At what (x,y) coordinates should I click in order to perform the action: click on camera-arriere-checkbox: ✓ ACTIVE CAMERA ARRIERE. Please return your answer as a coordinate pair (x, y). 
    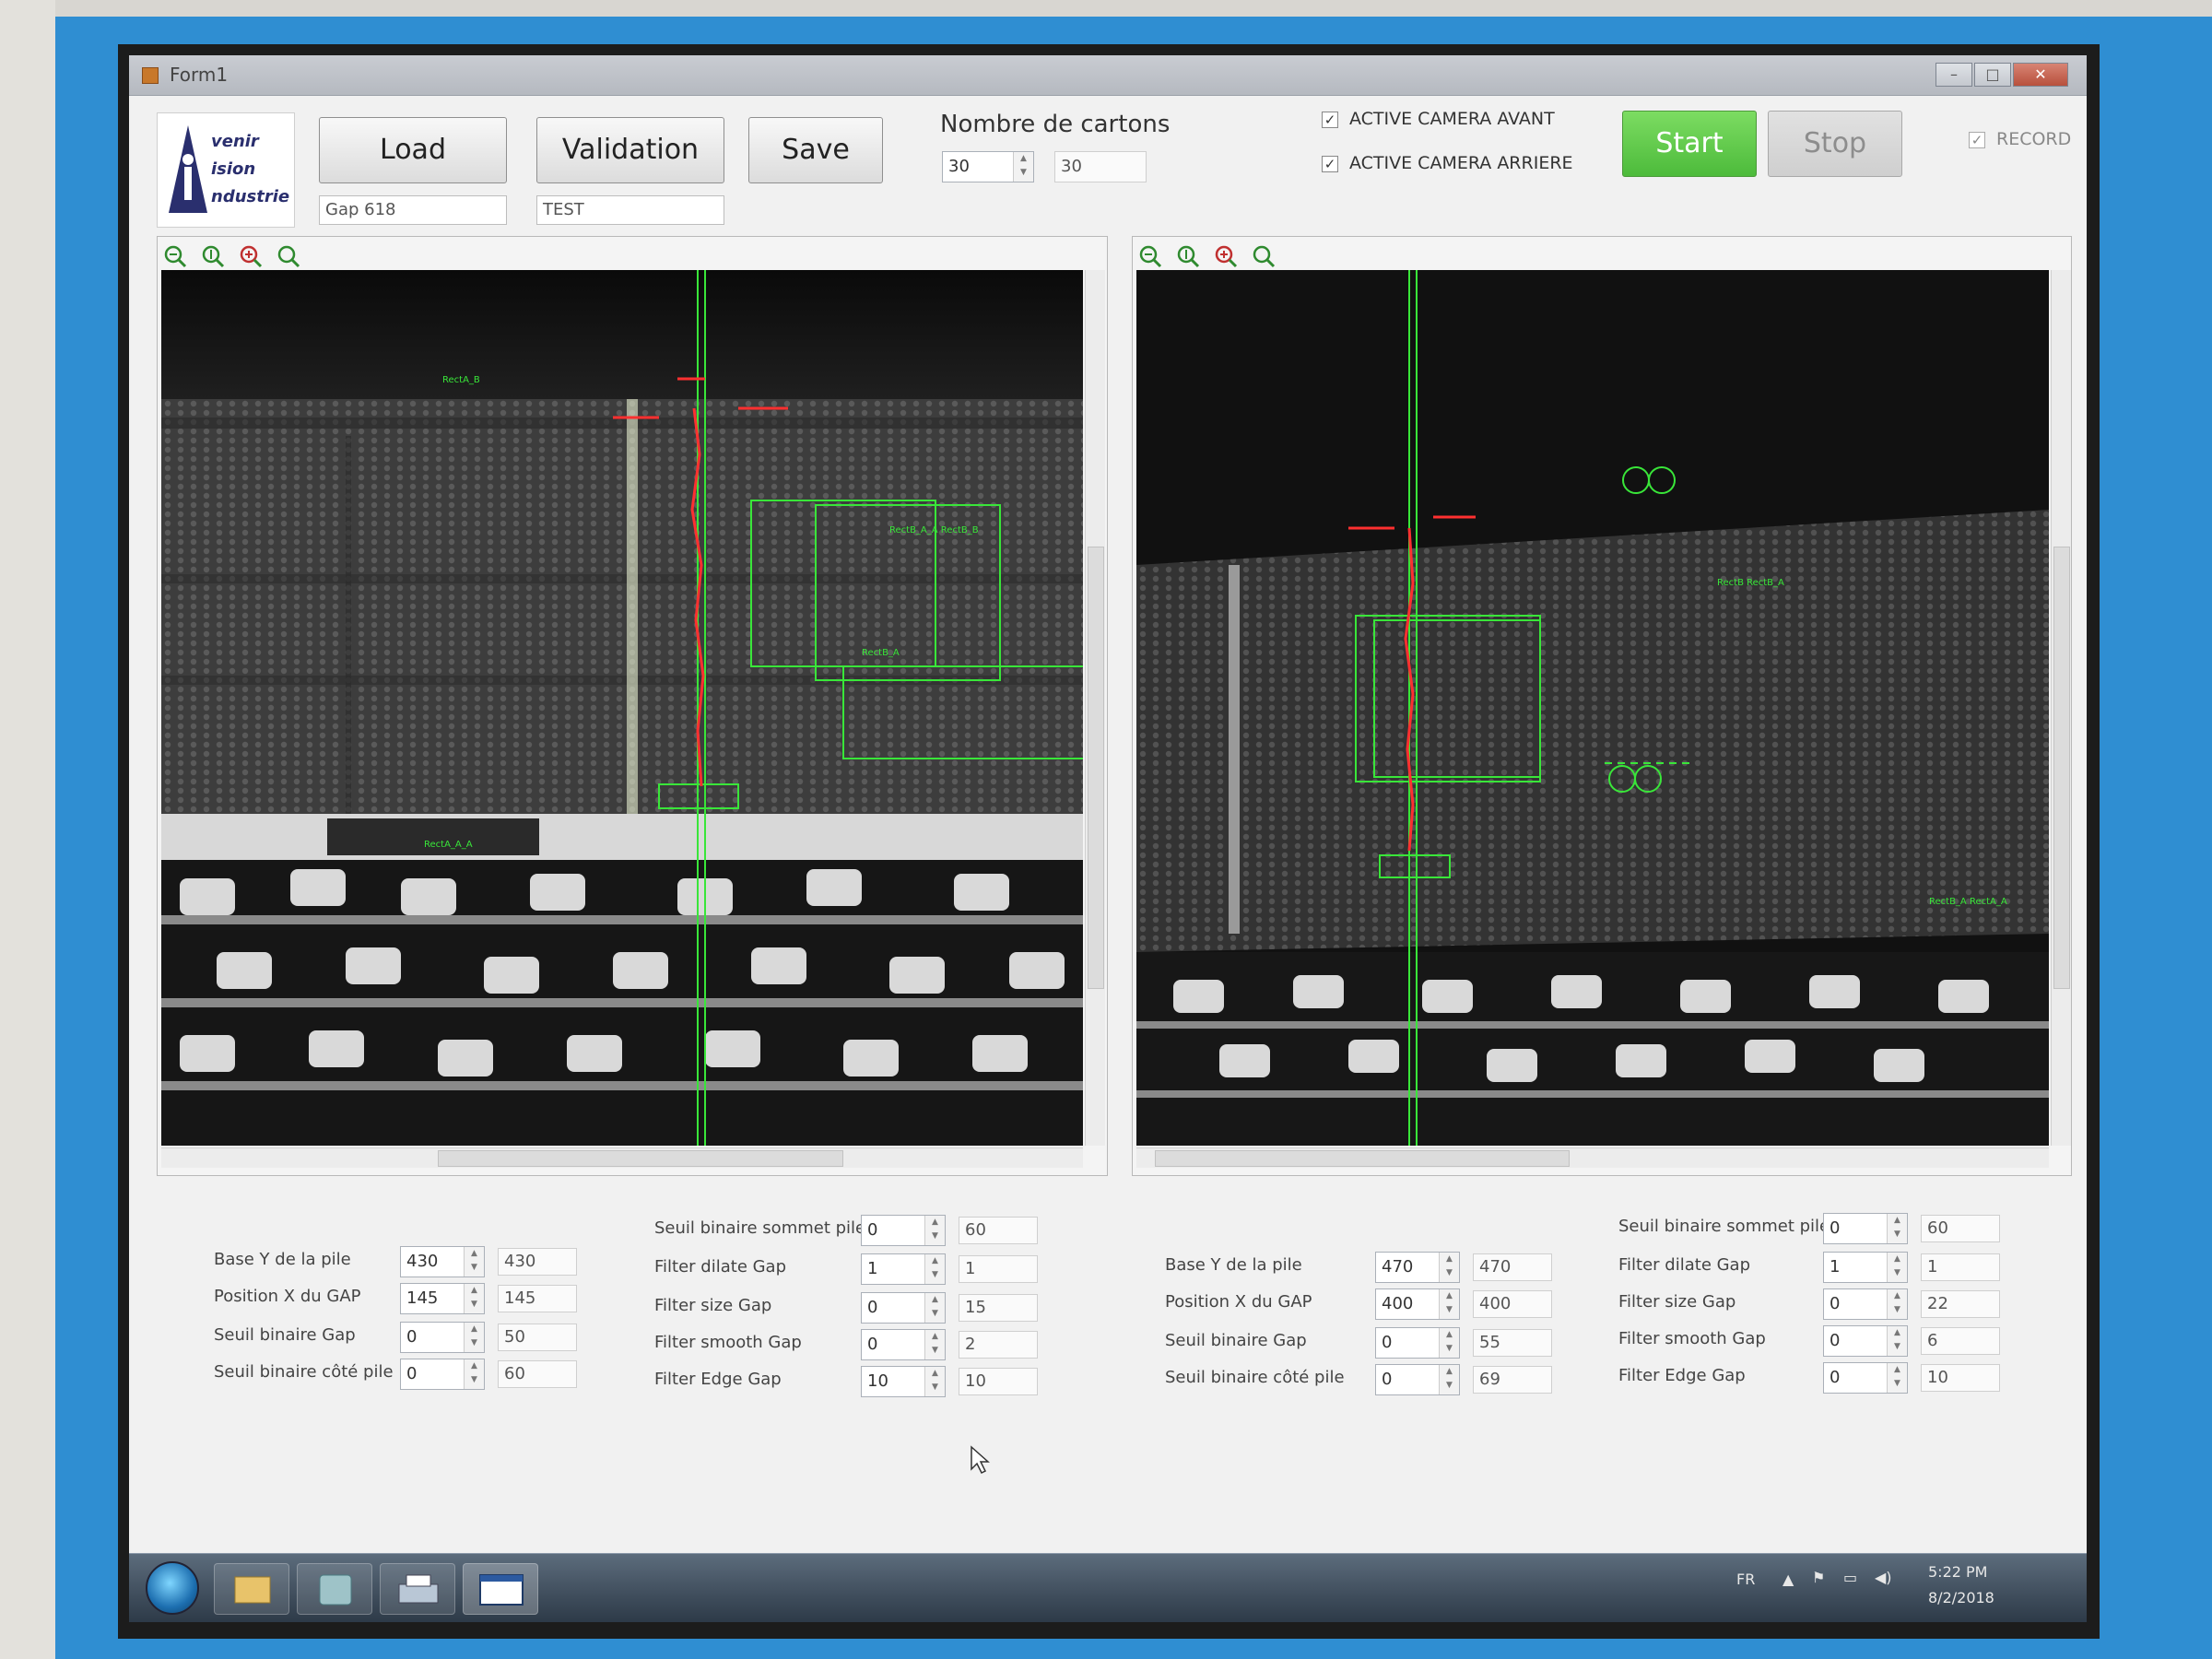
    Looking at the image, I should click on (1447, 163).